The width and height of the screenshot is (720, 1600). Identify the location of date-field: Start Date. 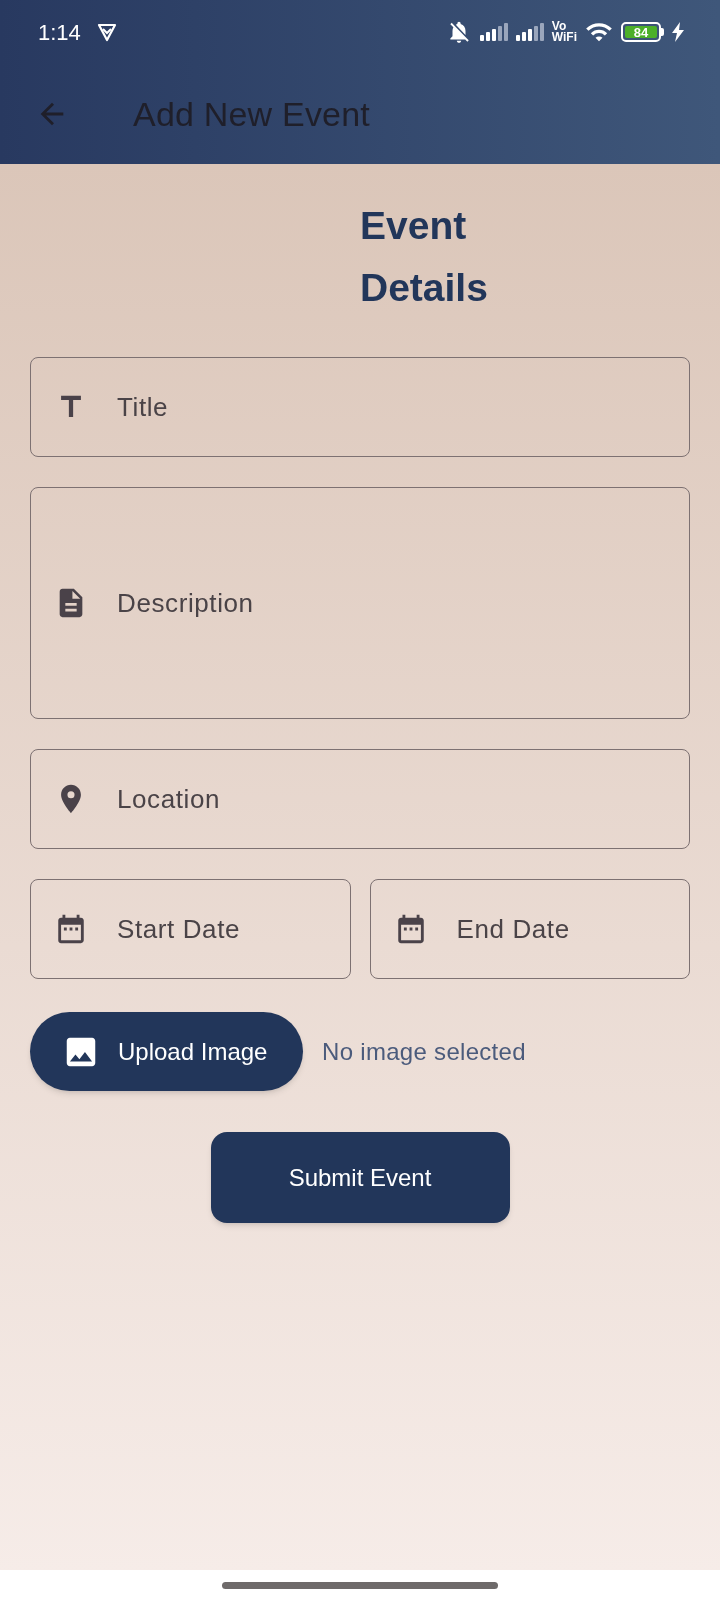
(190, 929).